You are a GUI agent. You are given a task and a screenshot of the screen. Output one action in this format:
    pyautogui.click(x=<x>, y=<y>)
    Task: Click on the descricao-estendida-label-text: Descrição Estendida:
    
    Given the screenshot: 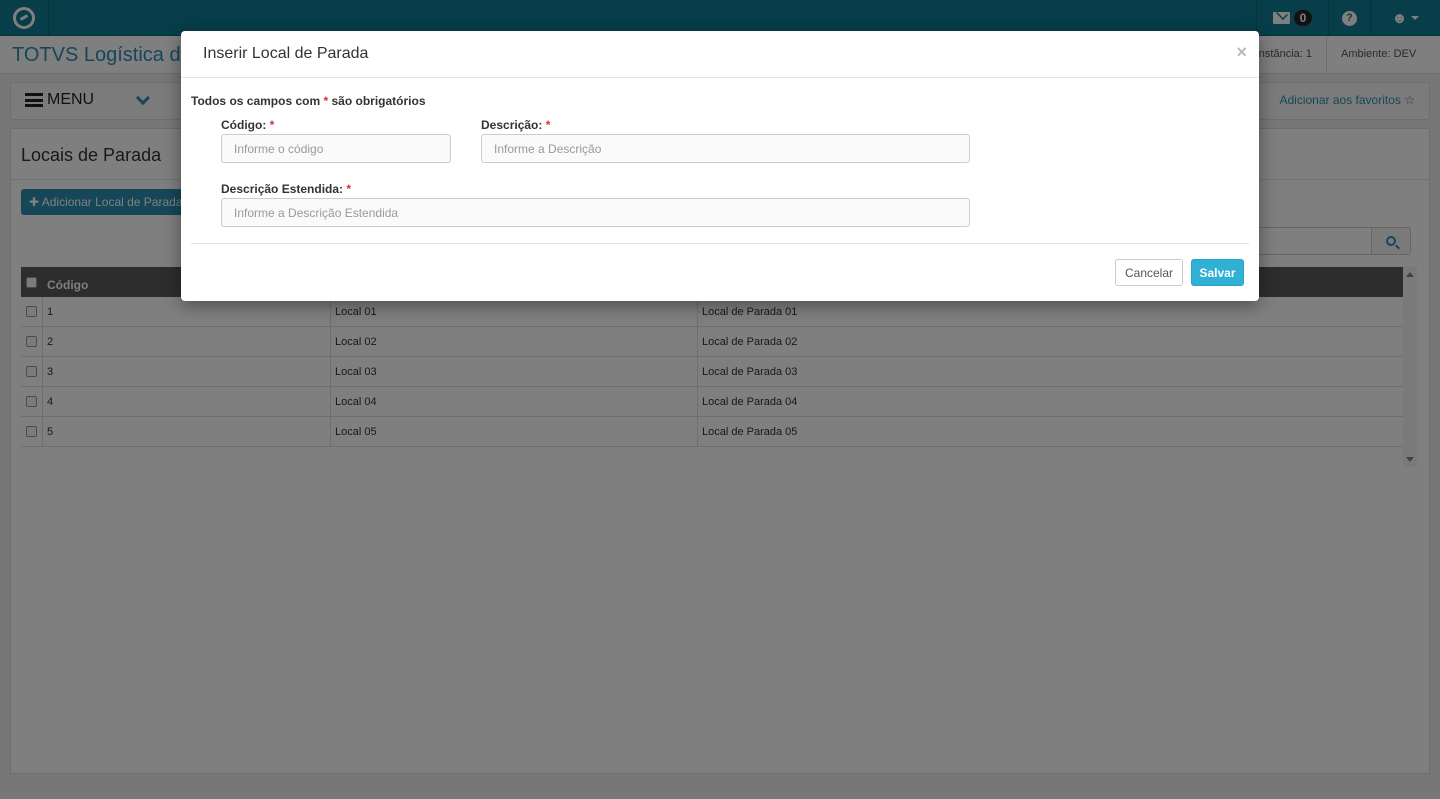 What is the action you would take?
    pyautogui.click(x=282, y=189)
    